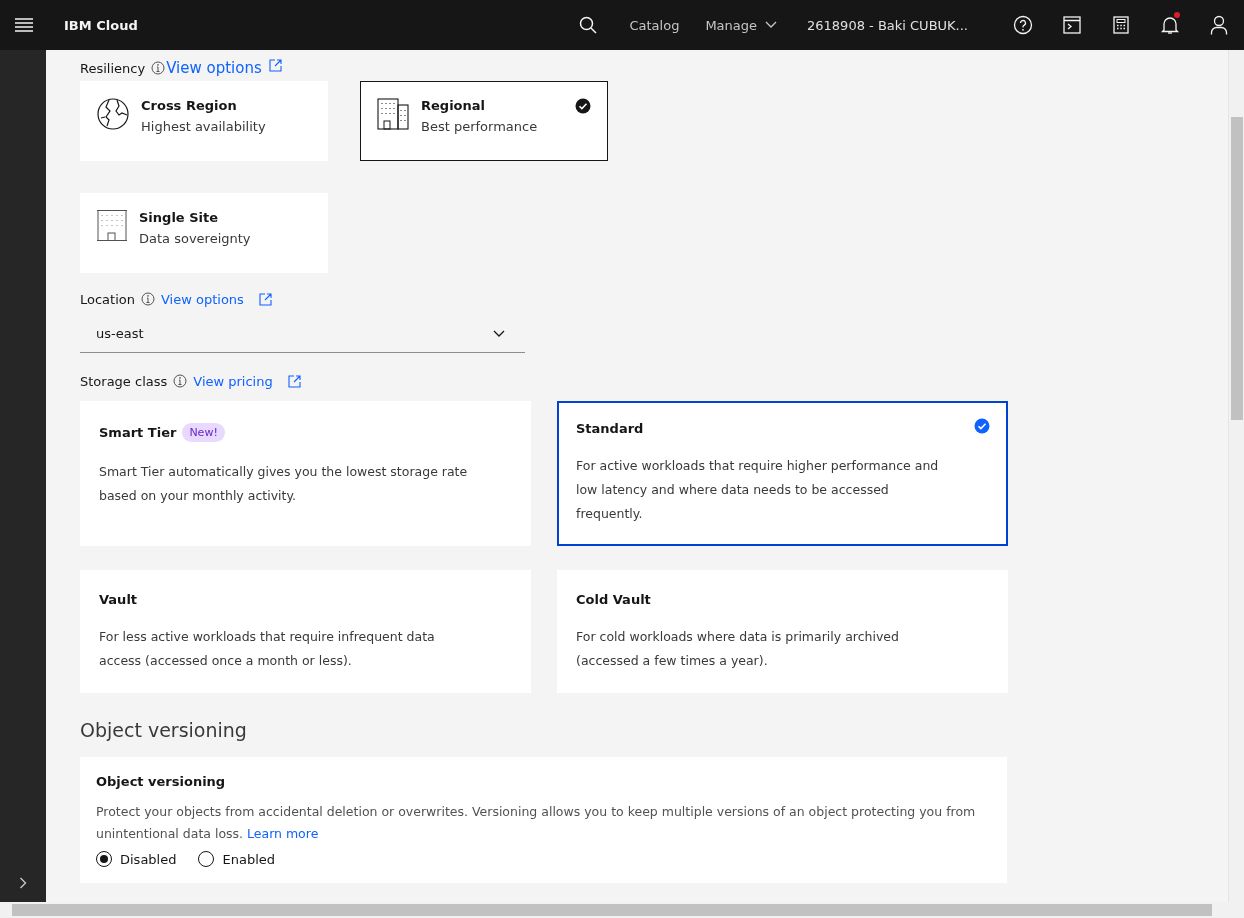 The width and height of the screenshot is (1244, 918). I want to click on view-pricing-link: View pricing, so click(233, 381).